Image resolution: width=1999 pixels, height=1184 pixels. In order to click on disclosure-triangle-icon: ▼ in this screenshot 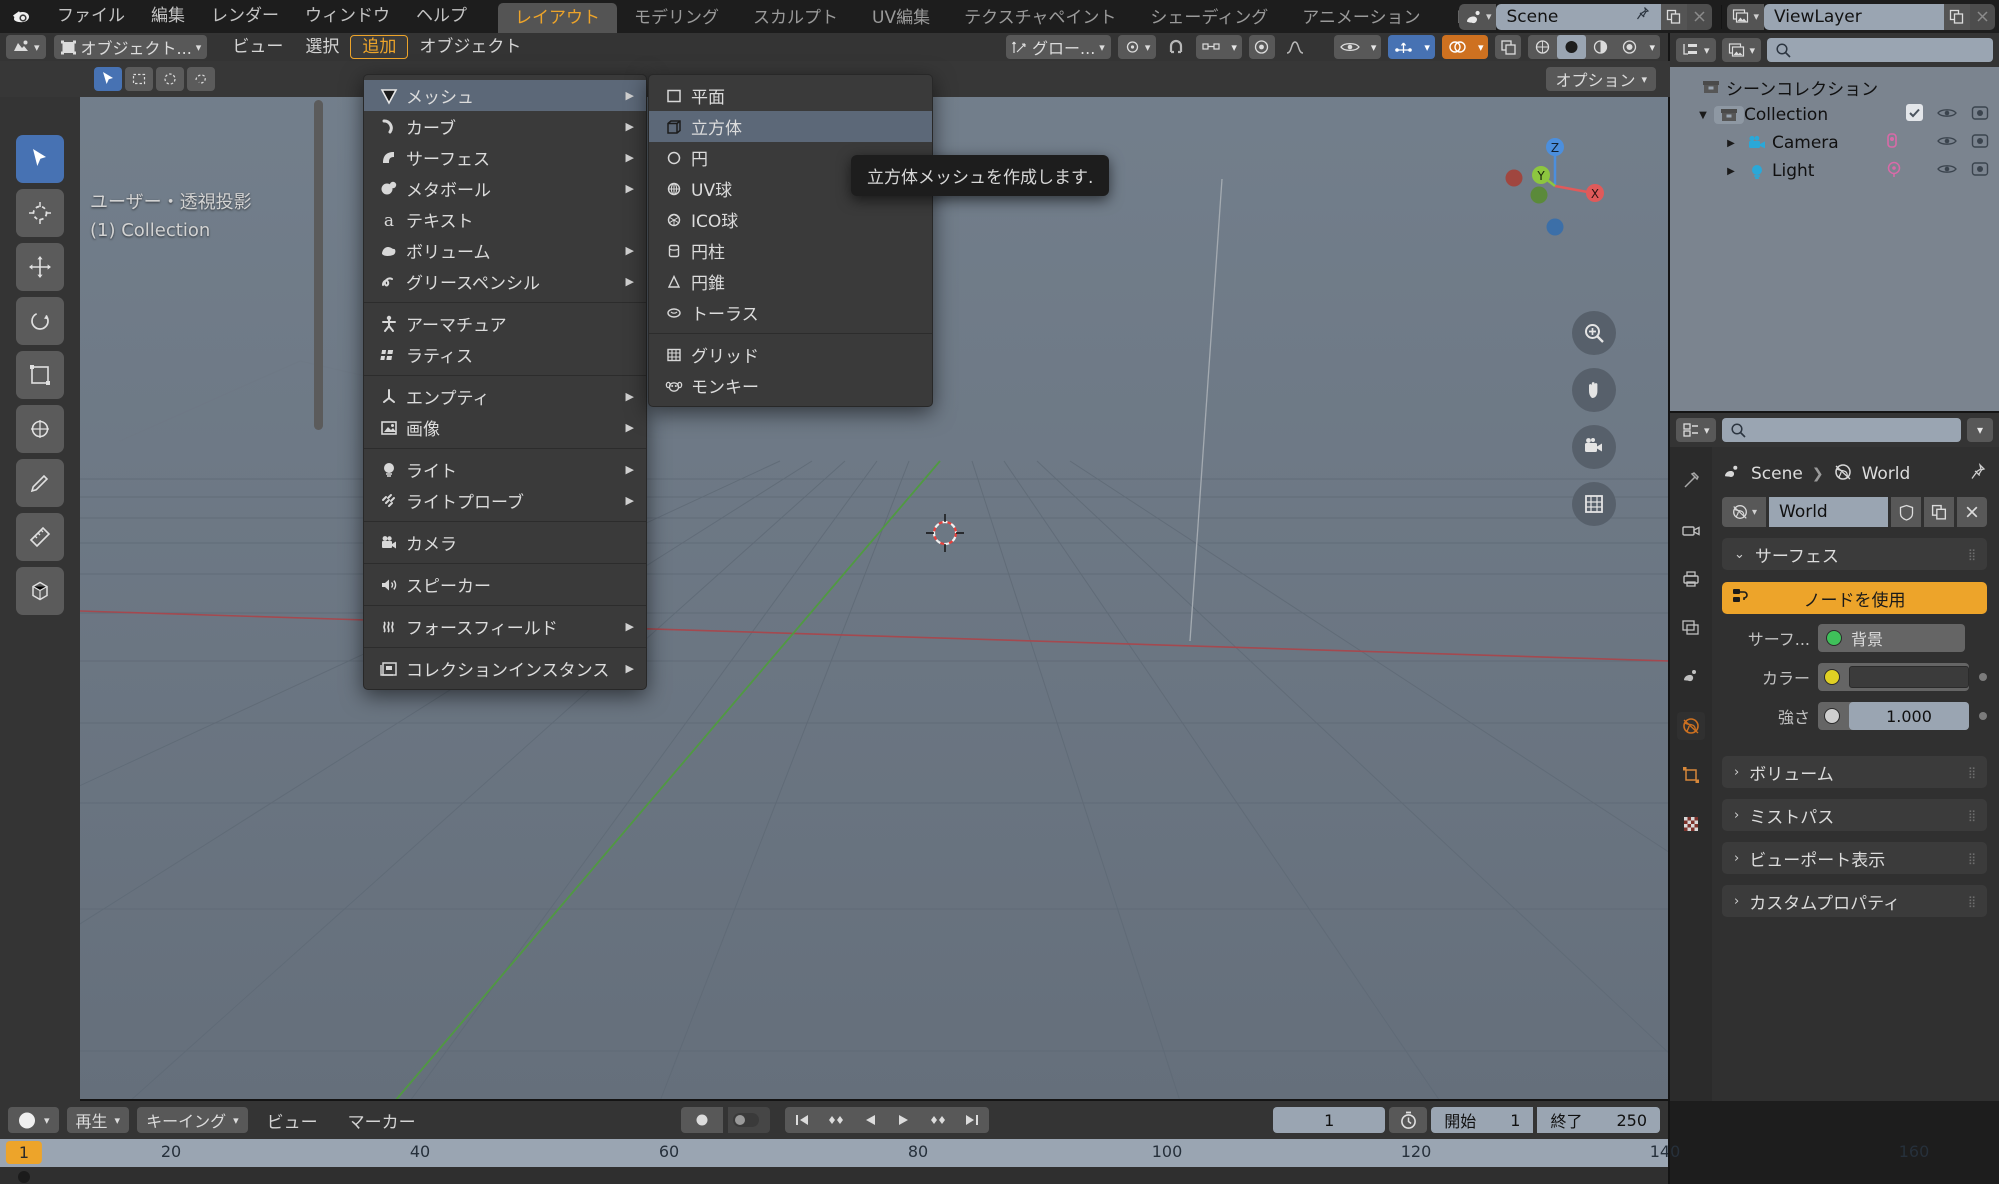, I will do `click(1703, 115)`.